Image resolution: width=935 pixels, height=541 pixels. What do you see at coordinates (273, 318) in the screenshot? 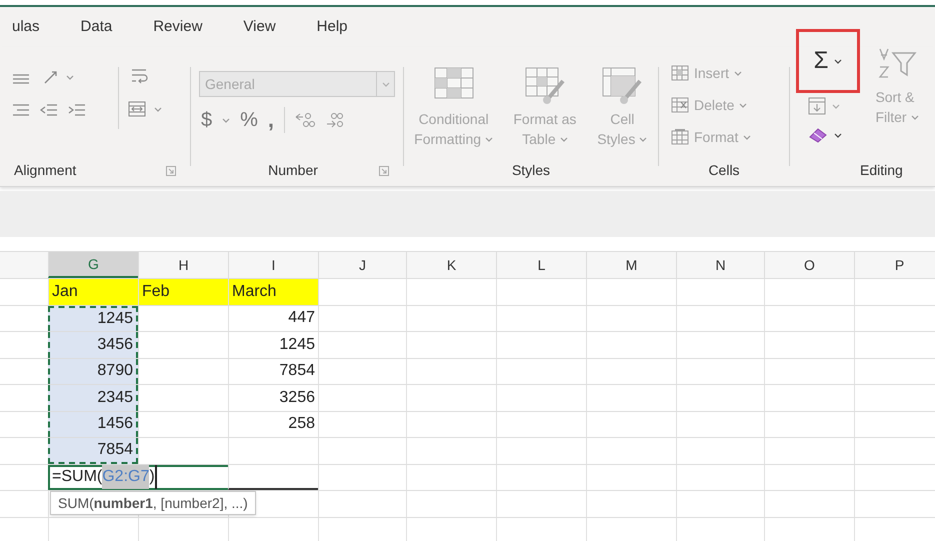
I see `table-cell: 447` at bounding box center [273, 318].